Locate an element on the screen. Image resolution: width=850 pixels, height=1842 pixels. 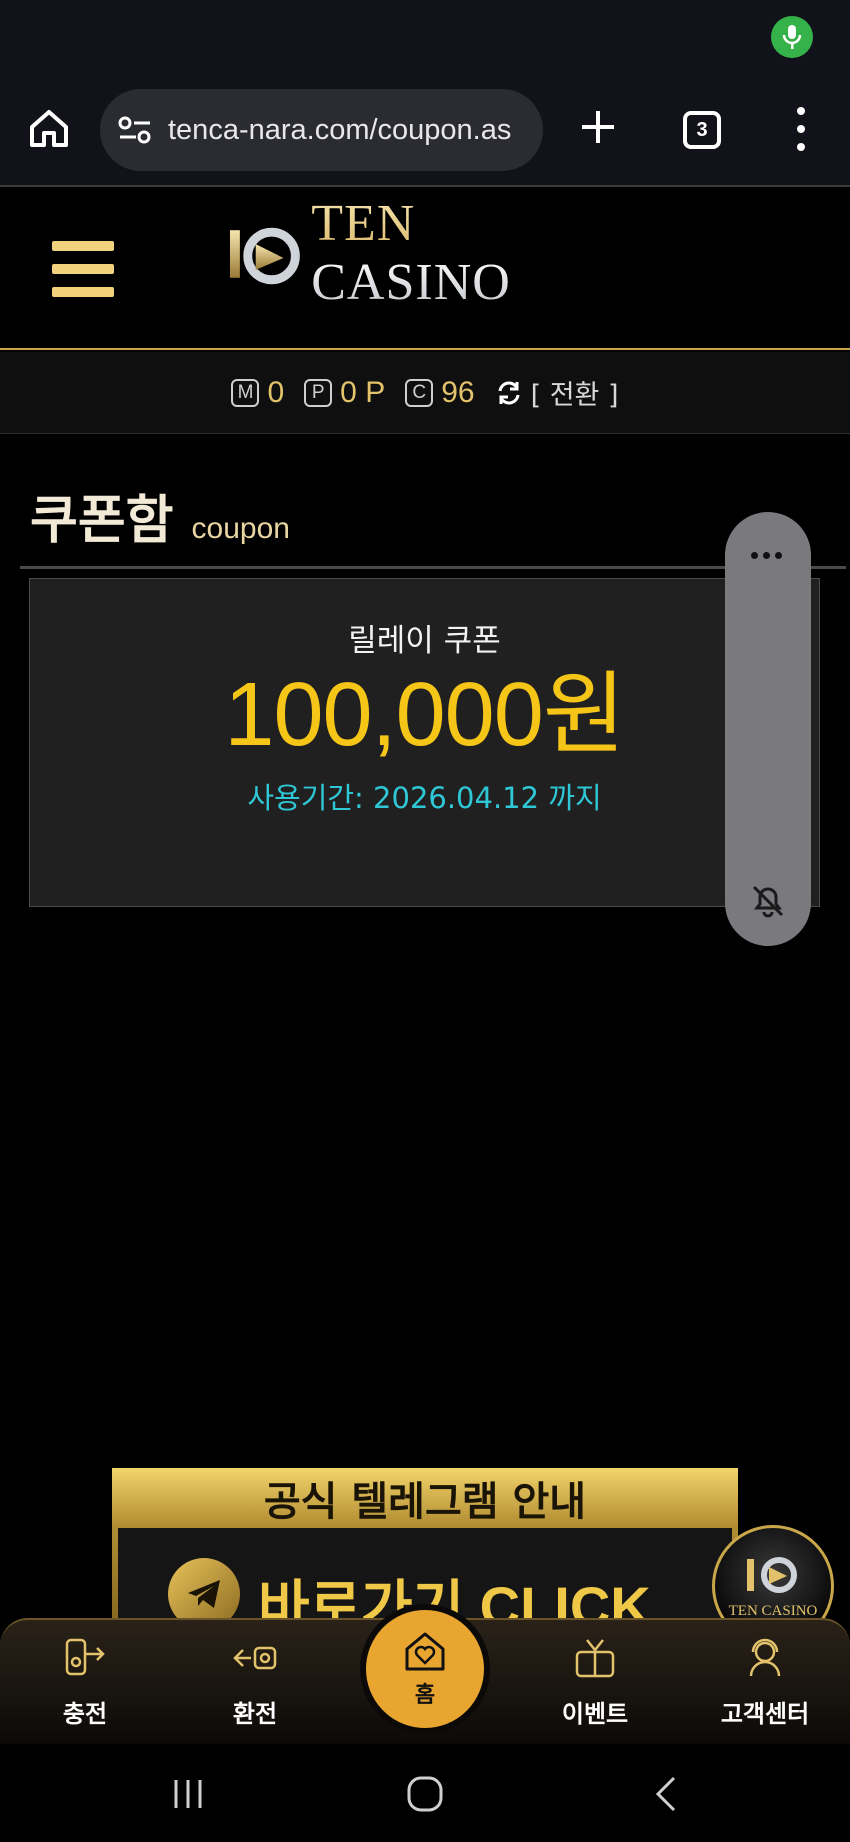
nav-exchange: 환전 is located at coordinates (255, 1680).